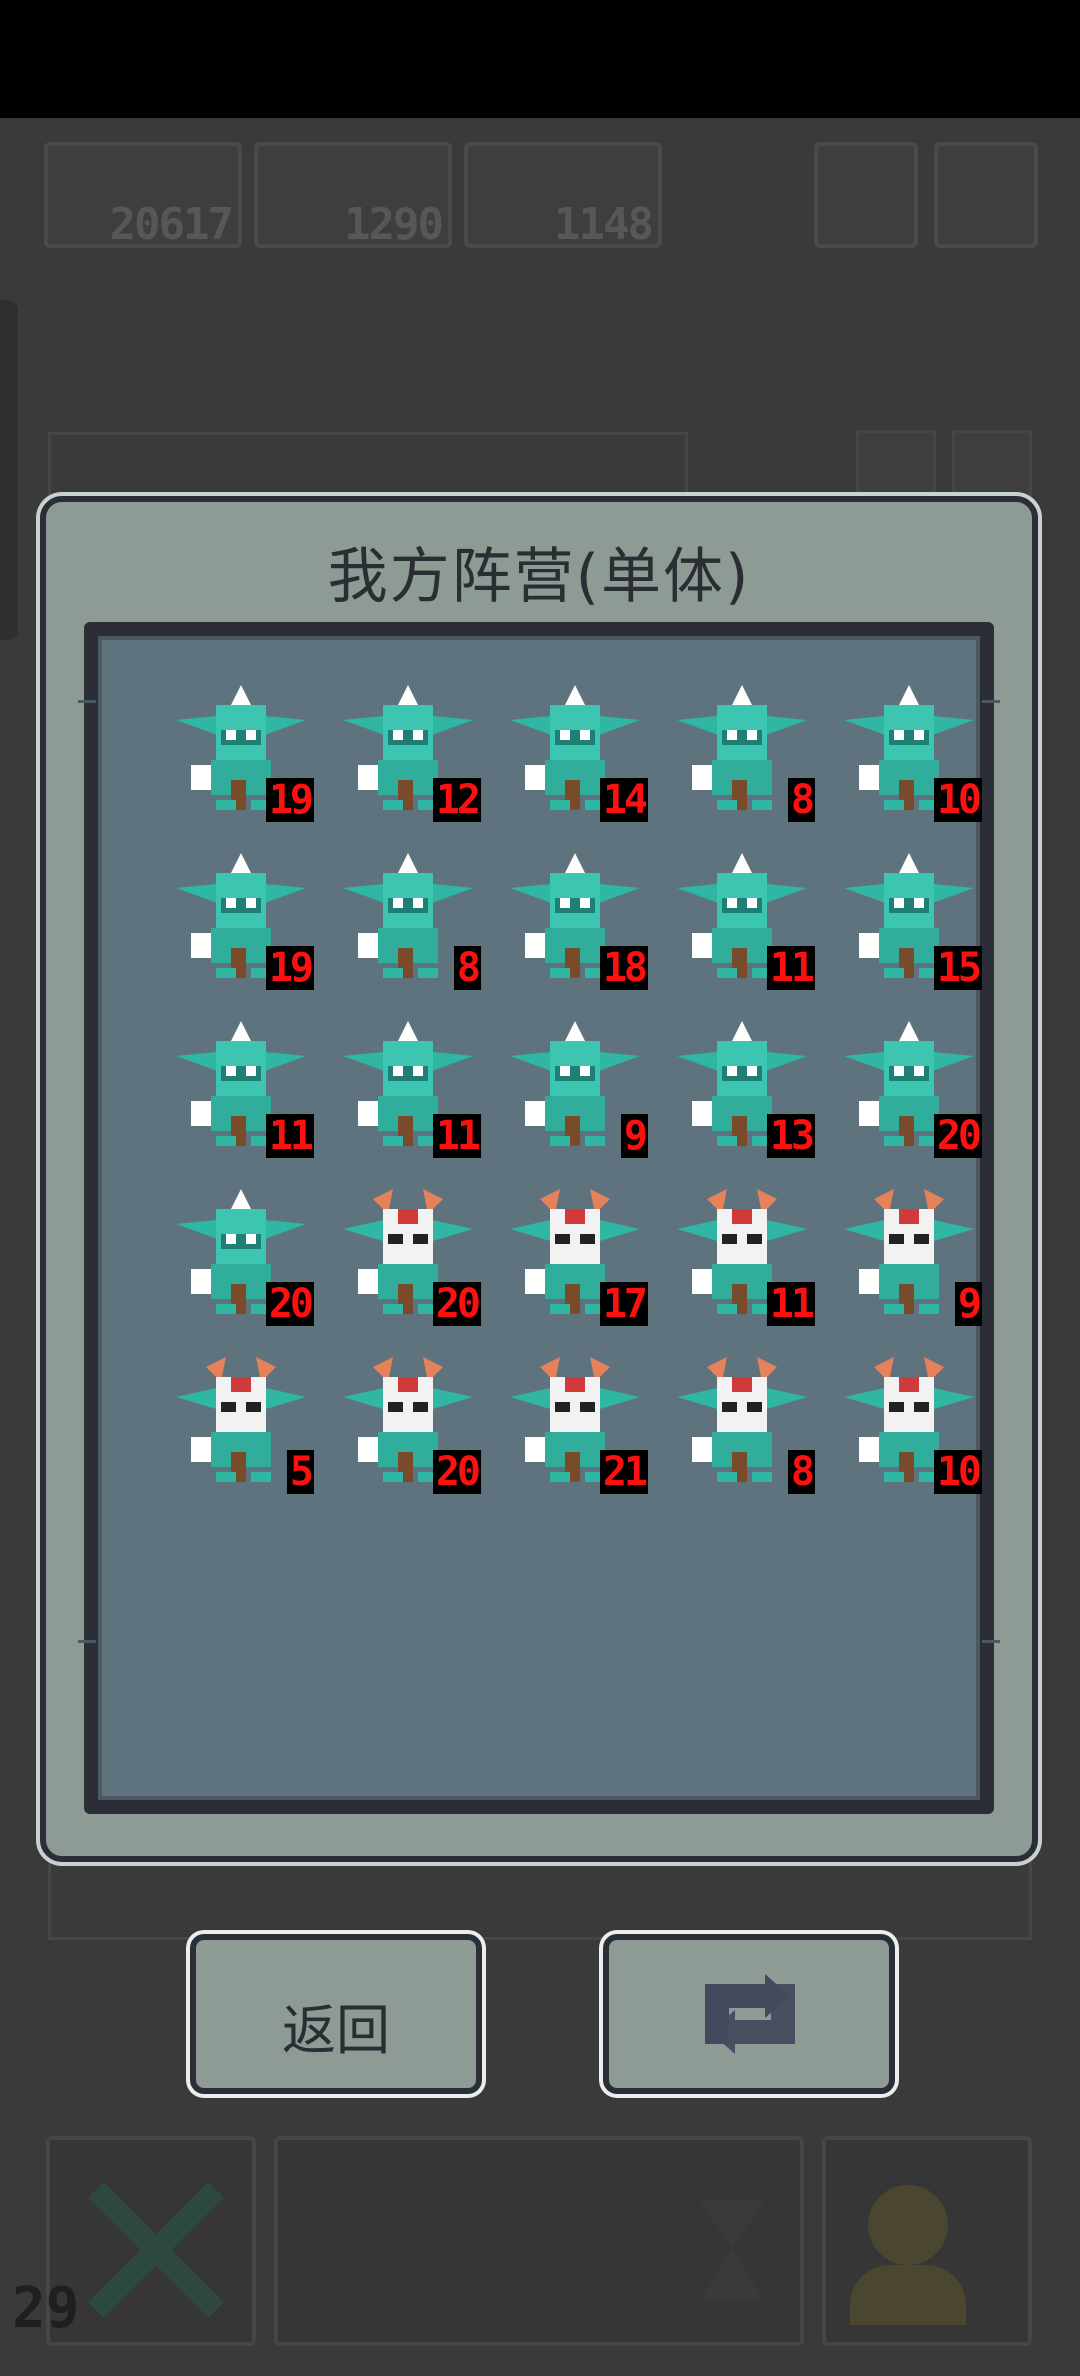 This screenshot has height=2376, width=1080. I want to click on unit-slot: 13, so click(742, 1091).